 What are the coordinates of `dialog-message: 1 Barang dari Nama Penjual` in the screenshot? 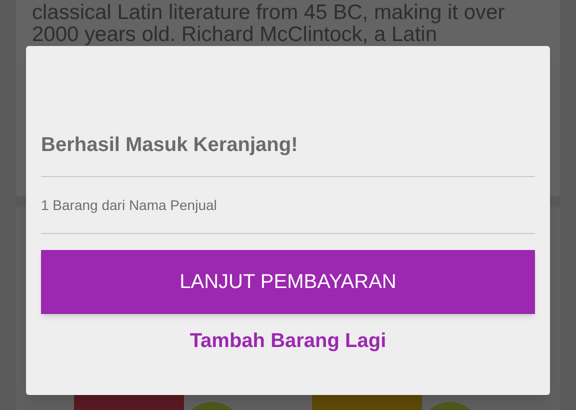 It's located at (288, 205).